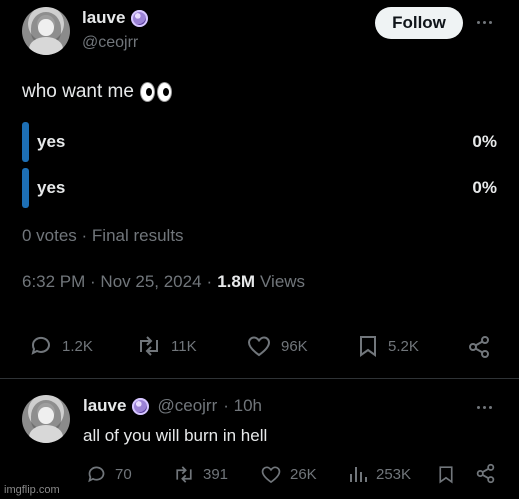 The image size is (519, 499). I want to click on like-button: 96K, so click(277, 346).